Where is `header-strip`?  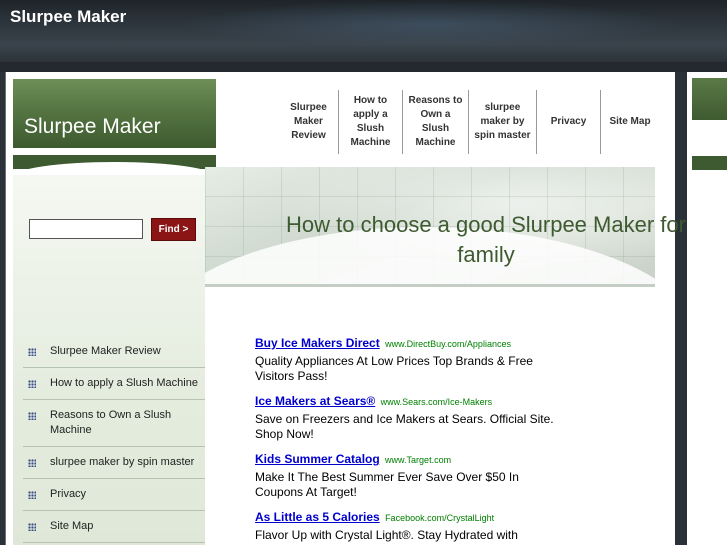
header-strip is located at coordinates (363, 67).